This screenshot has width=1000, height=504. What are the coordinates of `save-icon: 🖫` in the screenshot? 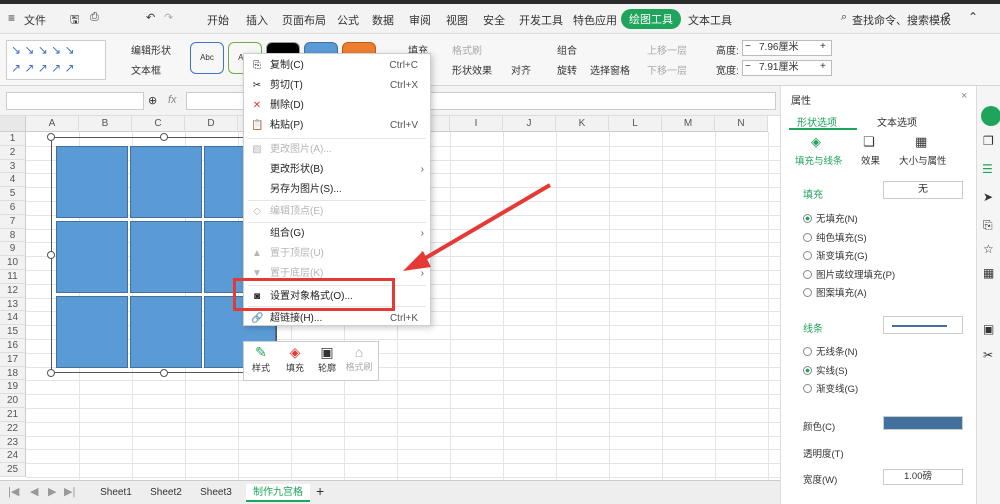 It's located at (74, 20).